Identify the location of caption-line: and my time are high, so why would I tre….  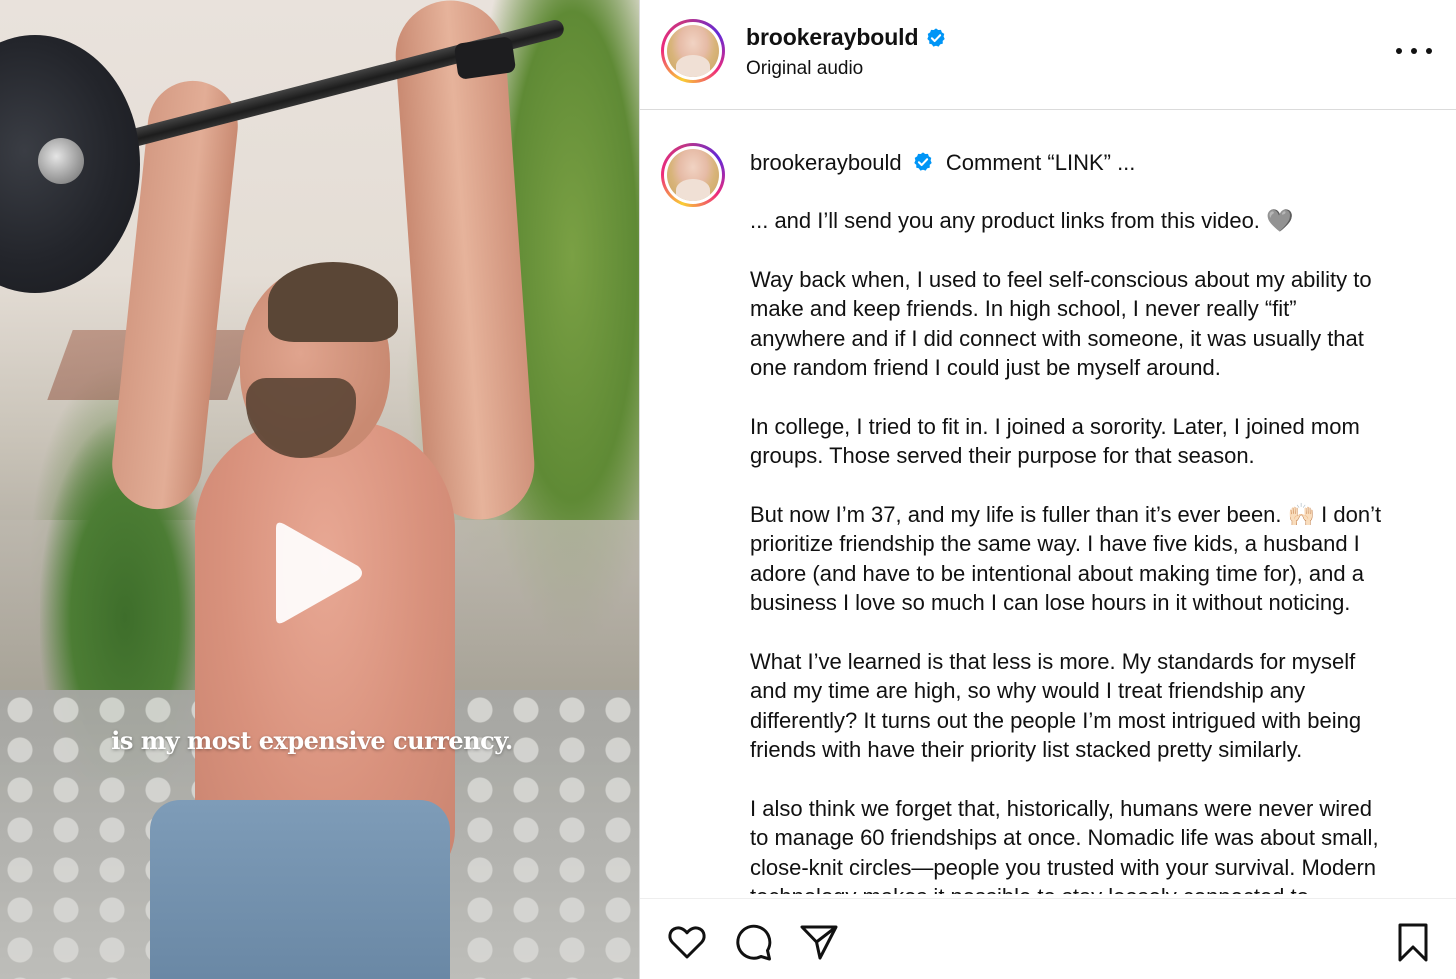
(1028, 691).